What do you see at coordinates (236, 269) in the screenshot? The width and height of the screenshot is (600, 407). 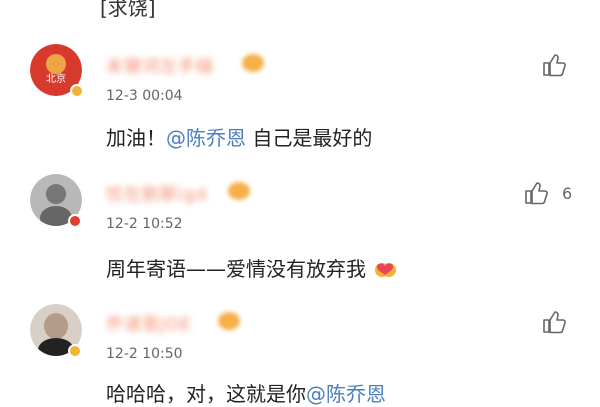 I see `comment-text-prefix: 周年寄语——爱情没有放弃我` at bounding box center [236, 269].